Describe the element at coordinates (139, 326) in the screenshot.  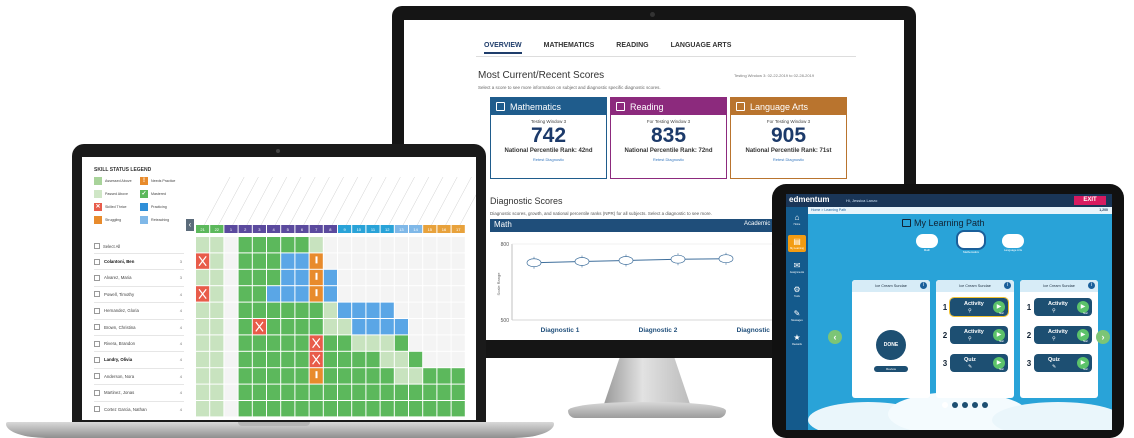
I see `student-row: Brown, Christina 4` at that location.